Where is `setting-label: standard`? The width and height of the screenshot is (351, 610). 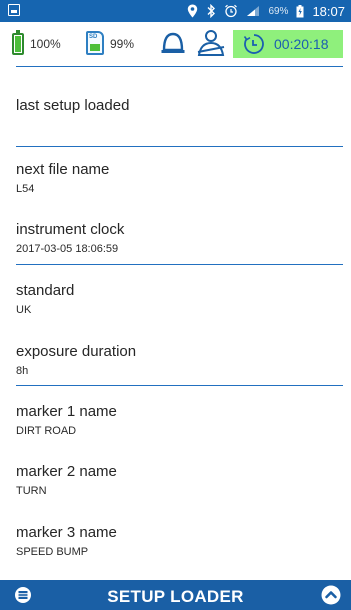
setting-label: standard is located at coordinates (45, 290).